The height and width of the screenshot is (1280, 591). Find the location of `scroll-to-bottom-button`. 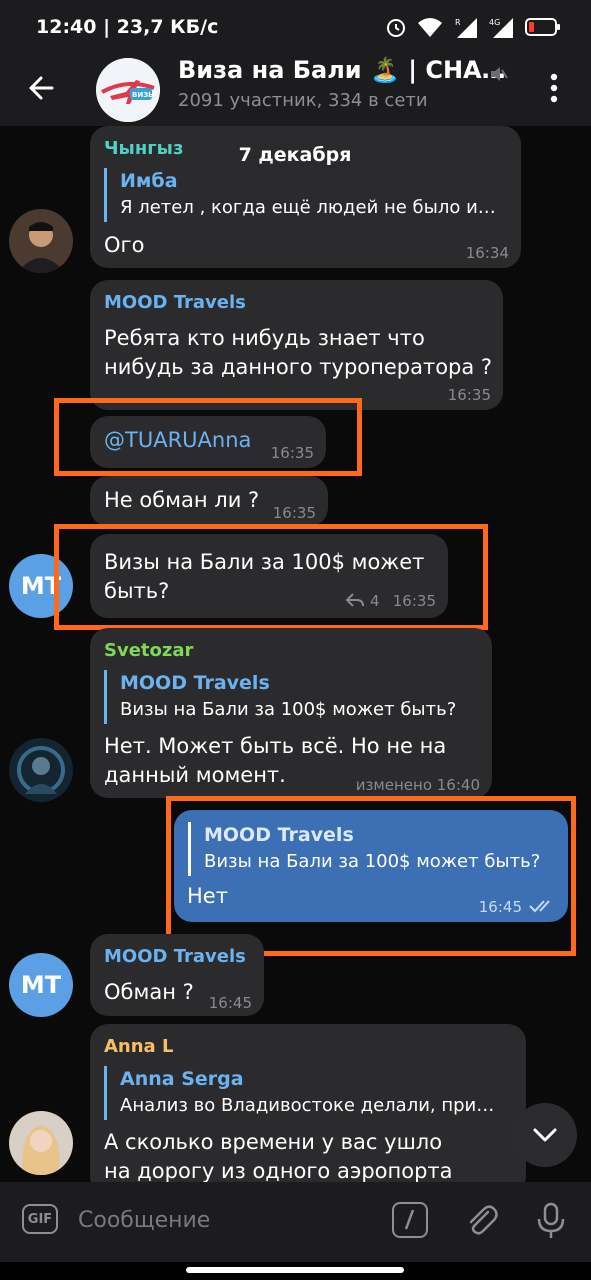

scroll-to-bottom-button is located at coordinates (545, 1135).